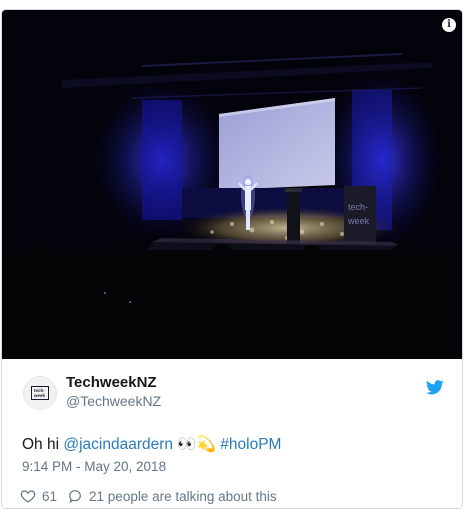 This screenshot has height=518, width=465. Describe the element at coordinates (435, 387) in the screenshot. I see `twitter-bird-icon` at that location.